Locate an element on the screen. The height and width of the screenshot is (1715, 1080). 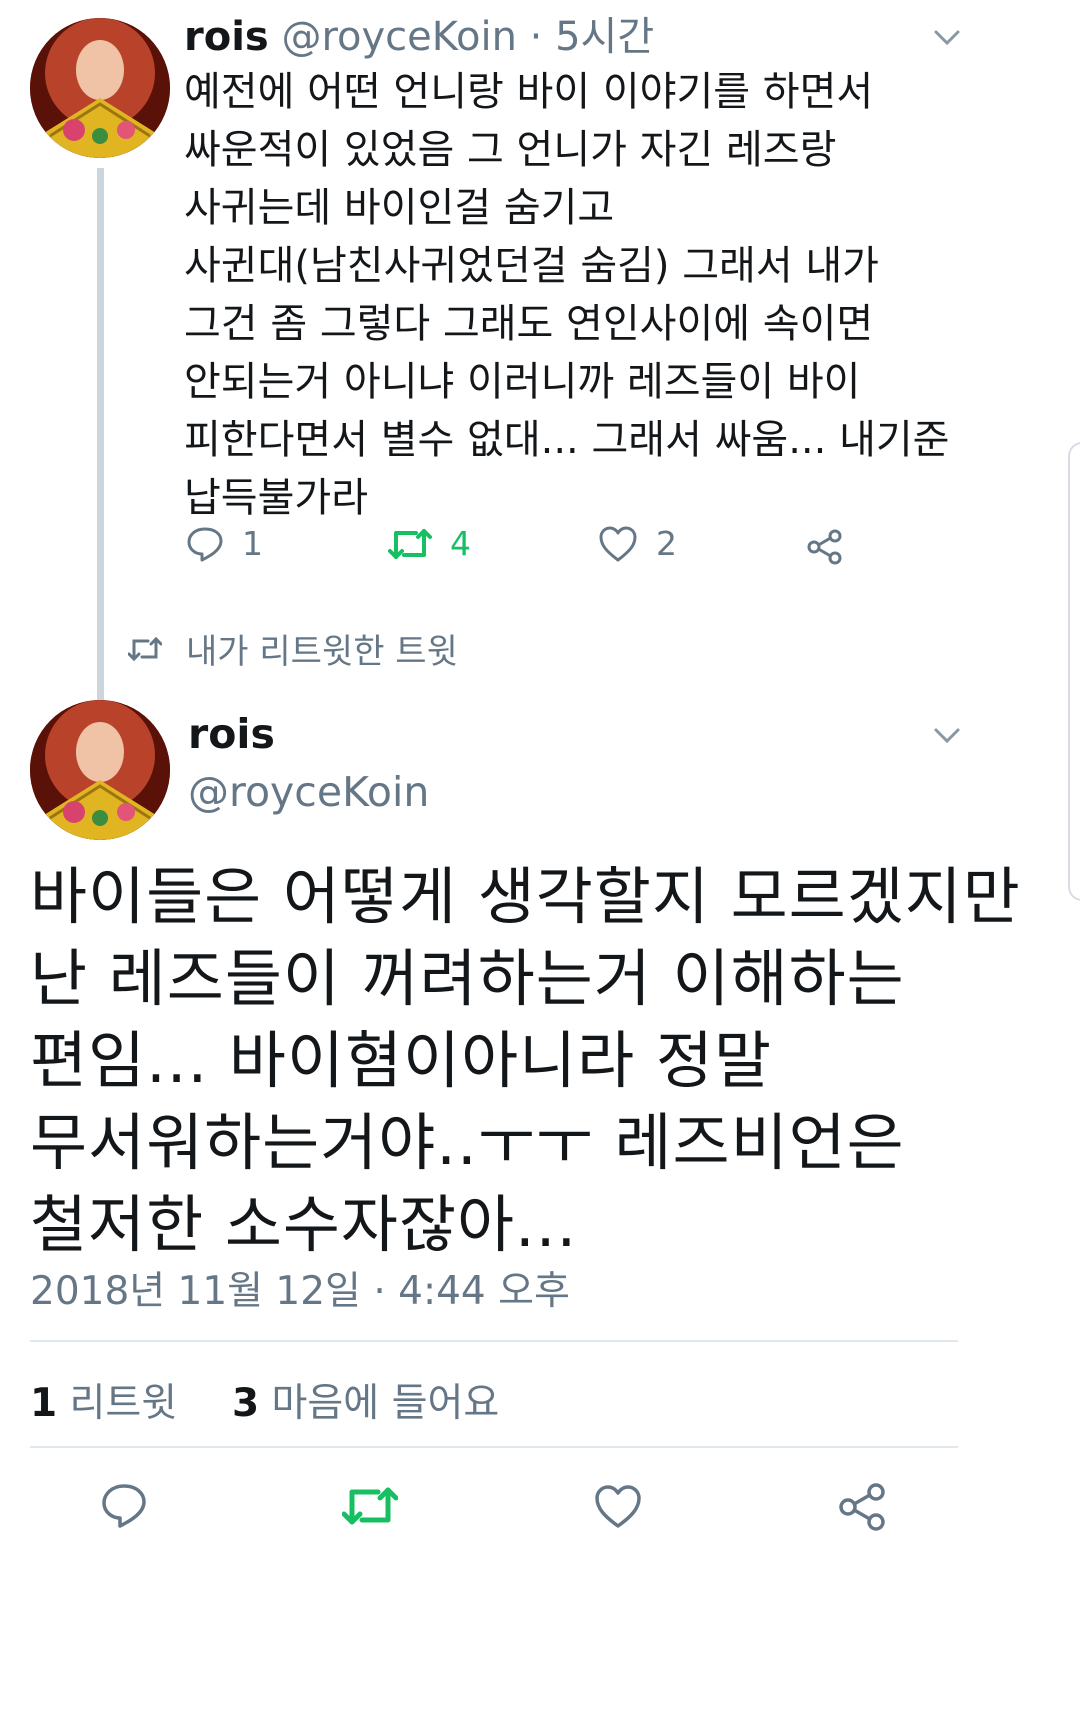
timestamp: 5시간 is located at coordinates (604, 37).